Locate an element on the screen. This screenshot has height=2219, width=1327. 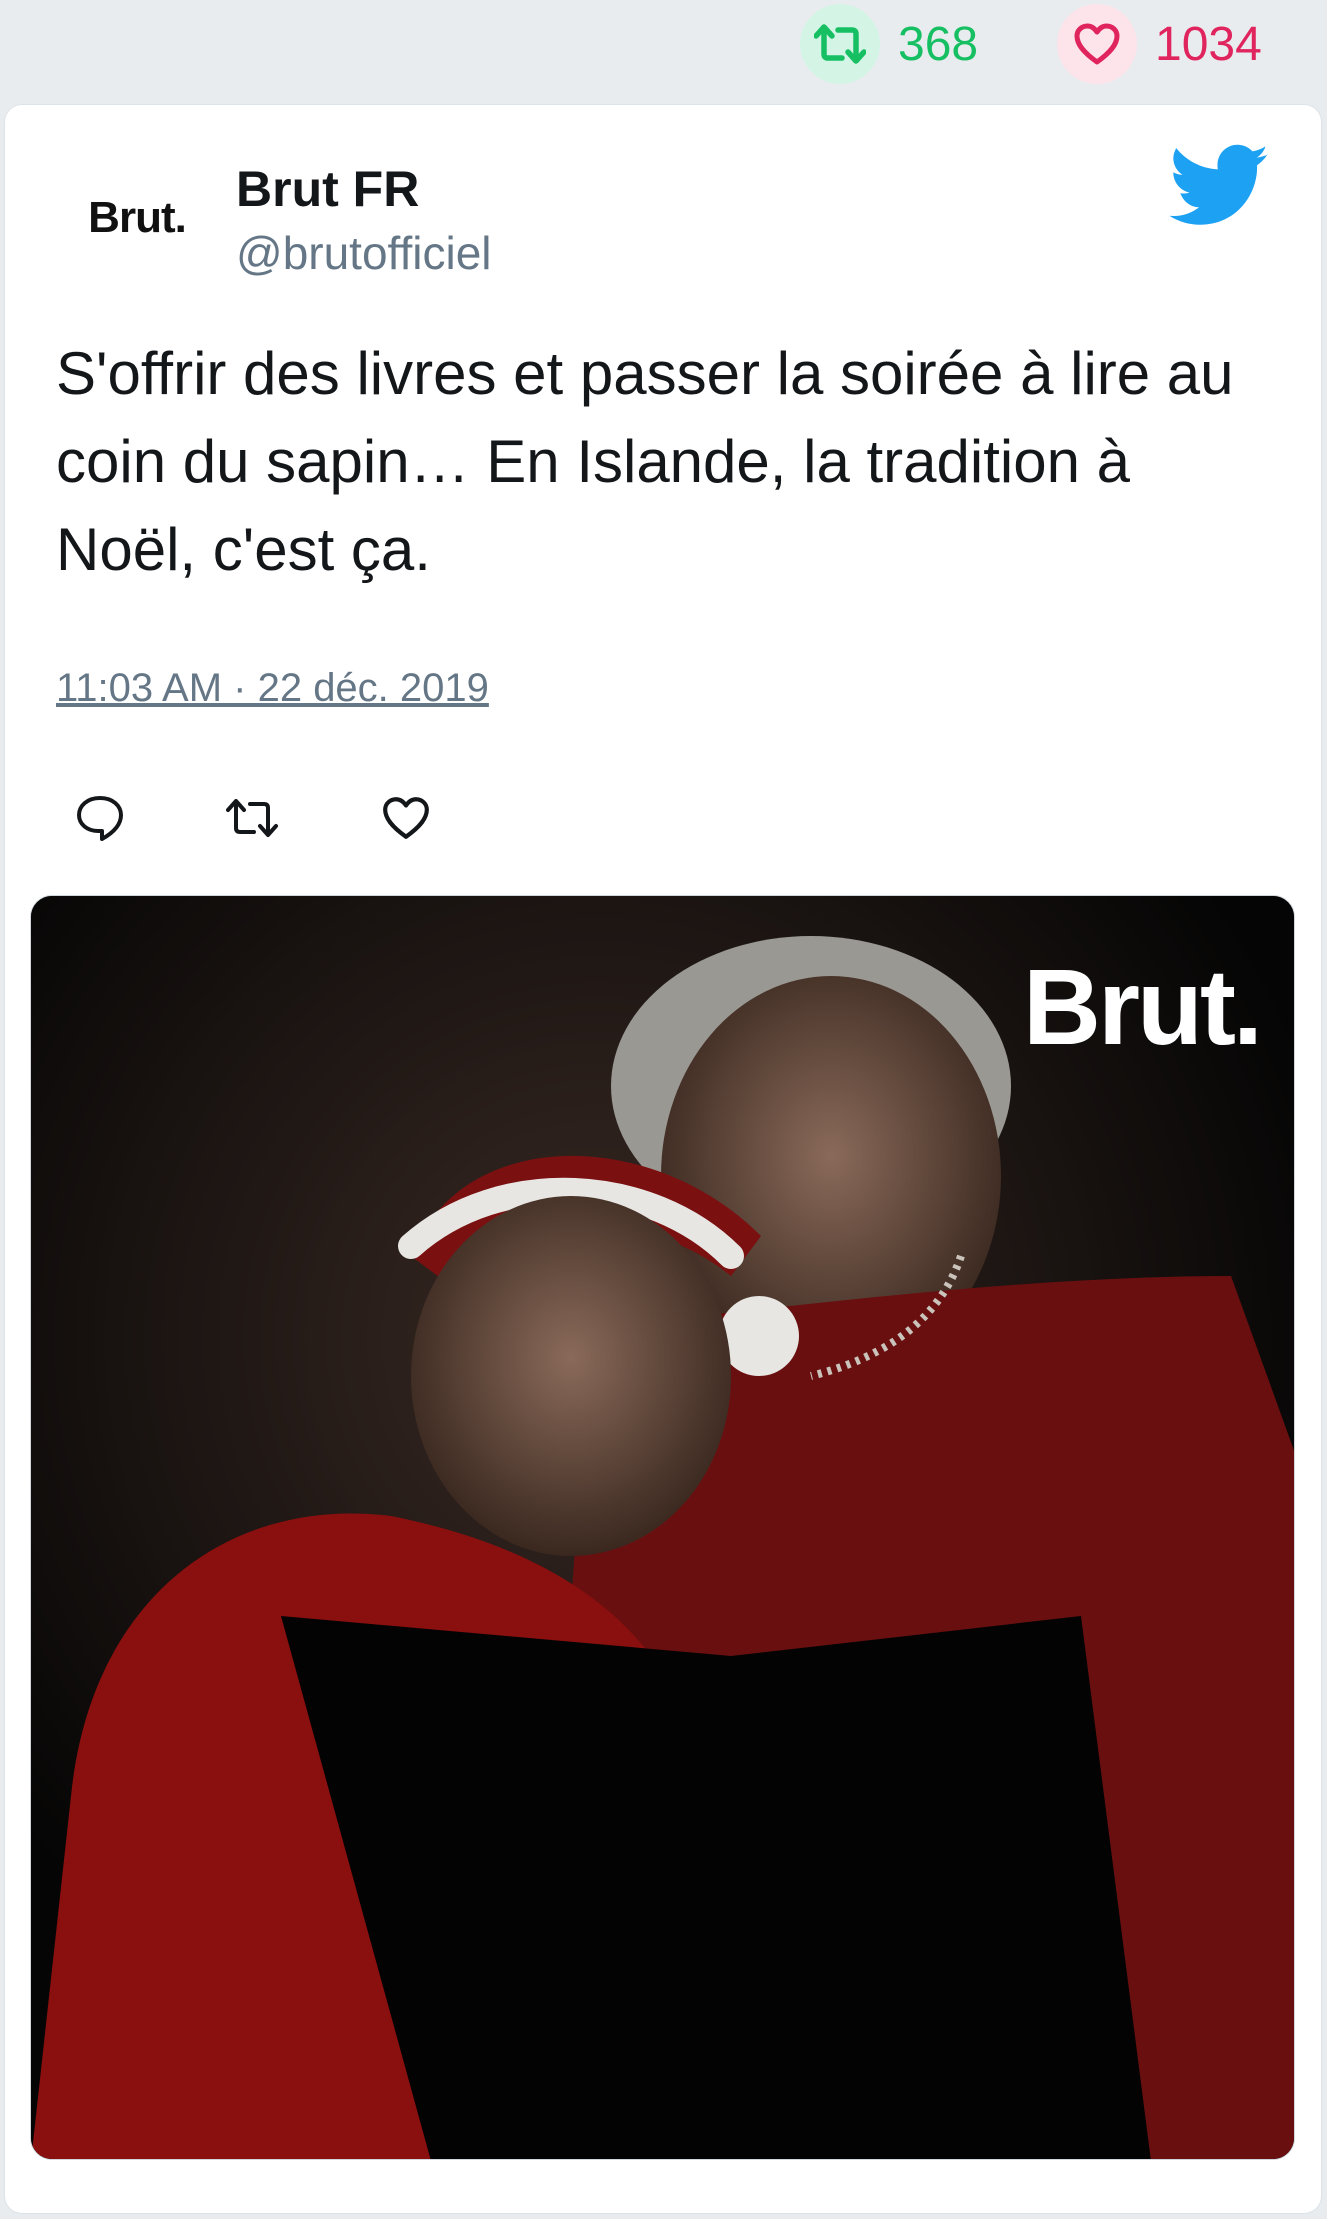
reply-icon is located at coordinates (100, 818).